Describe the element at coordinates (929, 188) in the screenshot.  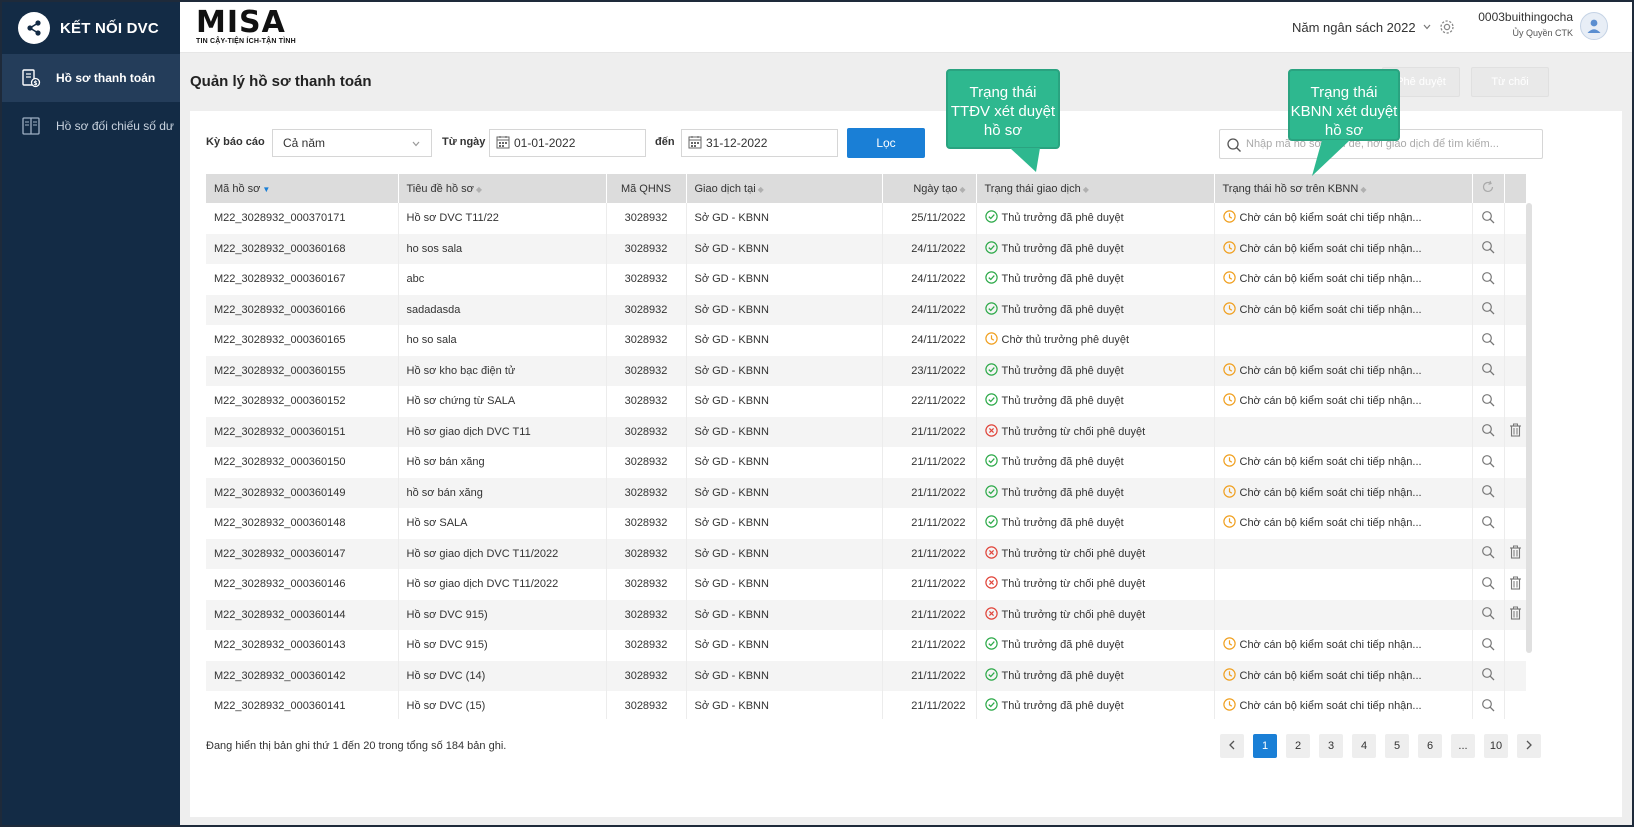
I see `column-header-date: Ngày tạo ◆` at that location.